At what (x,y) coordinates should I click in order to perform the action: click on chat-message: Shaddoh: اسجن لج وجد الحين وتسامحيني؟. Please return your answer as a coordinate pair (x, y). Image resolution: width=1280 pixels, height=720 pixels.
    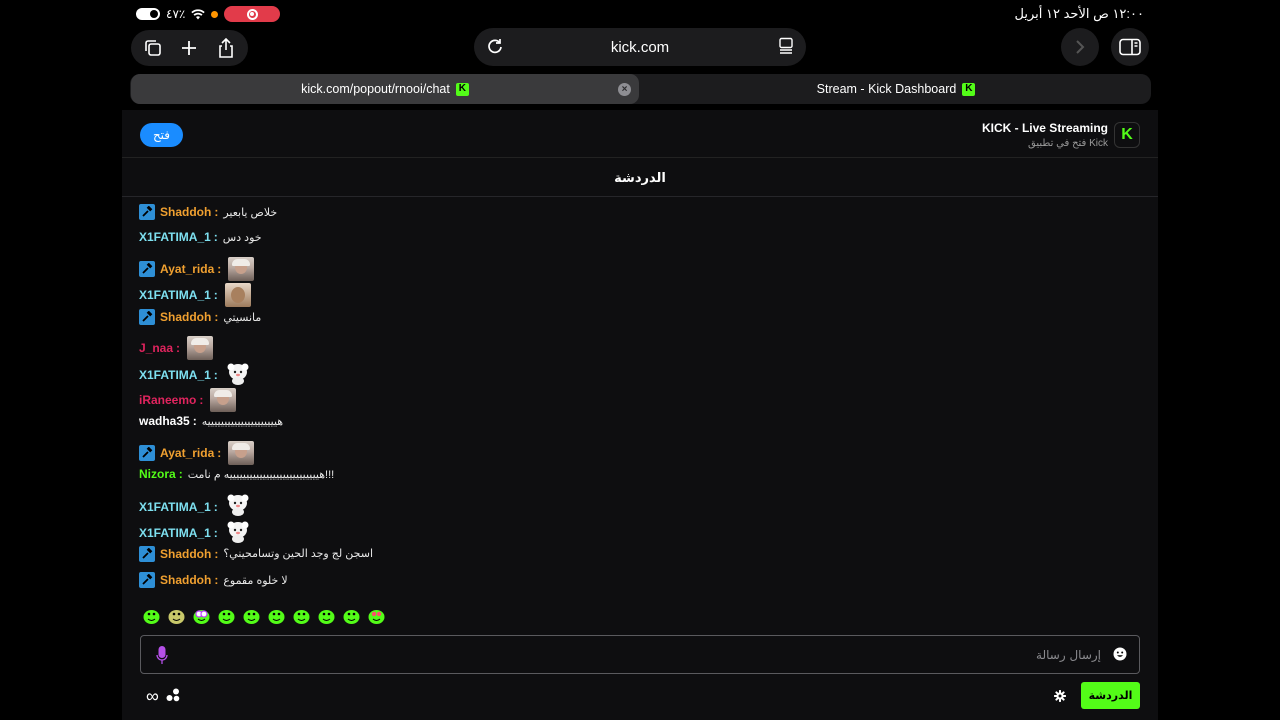
    Looking at the image, I should click on (256, 553).